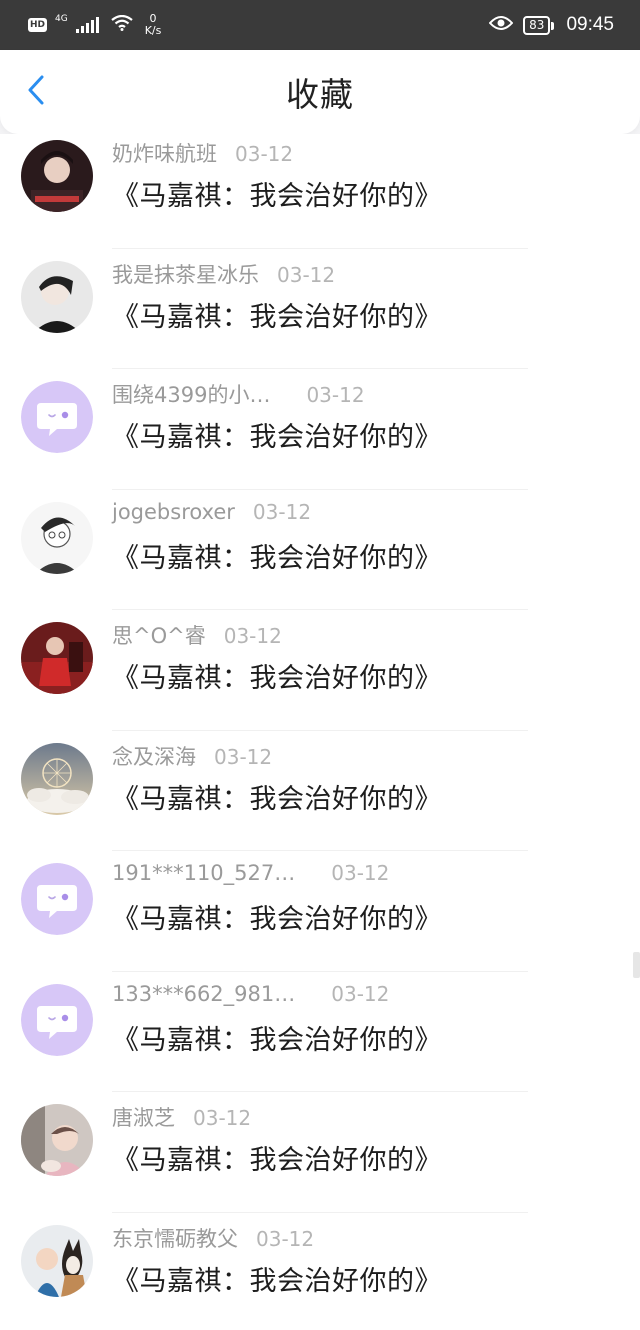  I want to click on page-title: 收藏, so click(320, 94).